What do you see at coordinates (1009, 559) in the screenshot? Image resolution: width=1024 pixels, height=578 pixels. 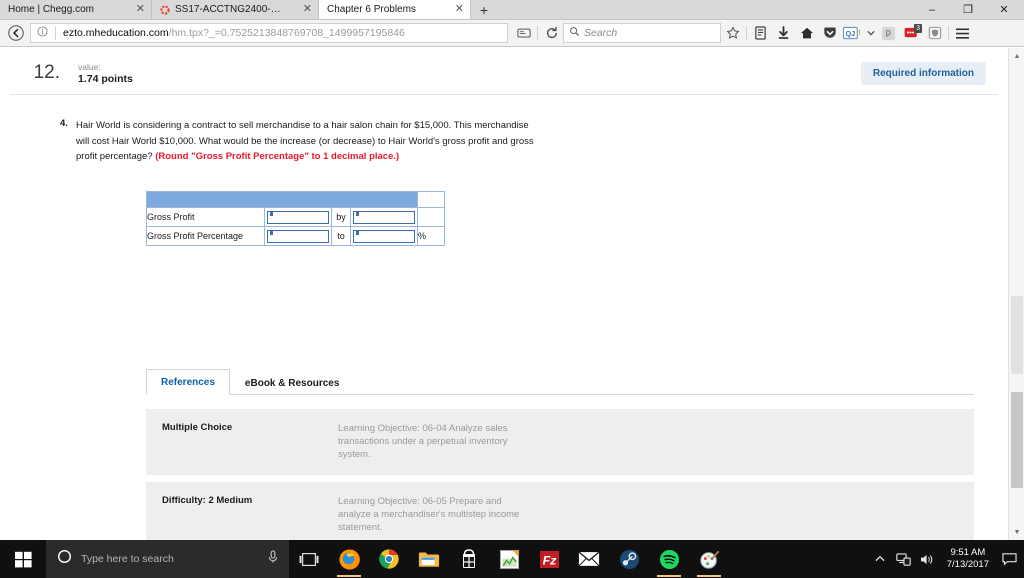 I see `action-center-icon` at bounding box center [1009, 559].